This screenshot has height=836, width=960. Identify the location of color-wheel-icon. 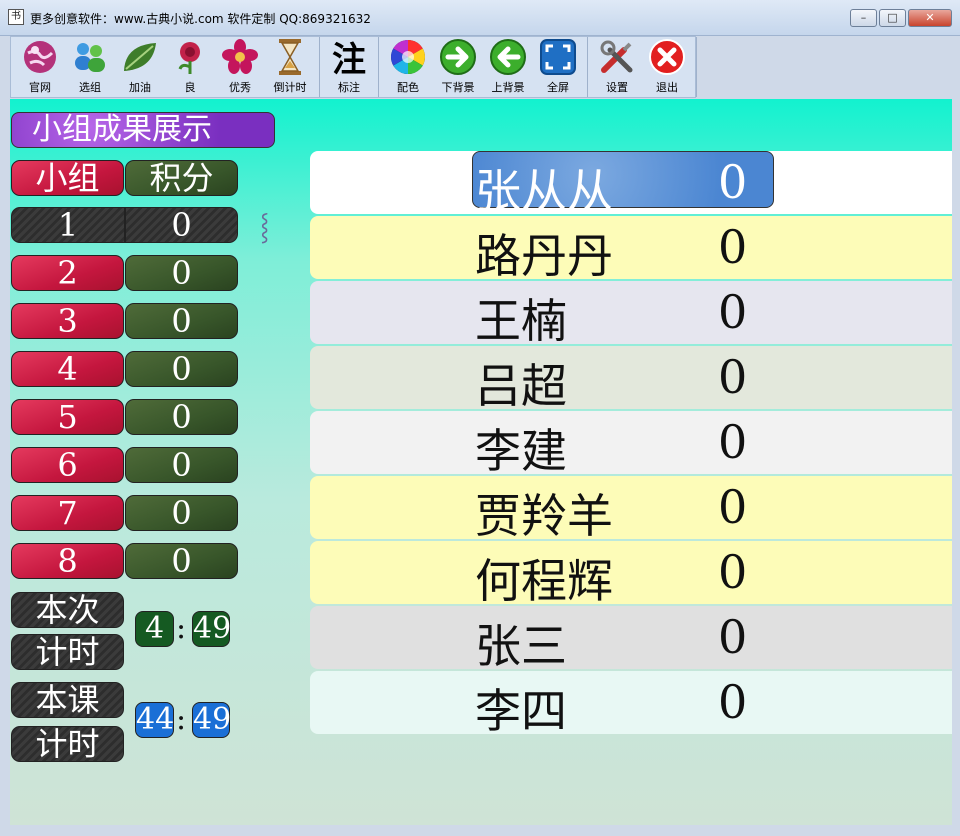
(408, 56).